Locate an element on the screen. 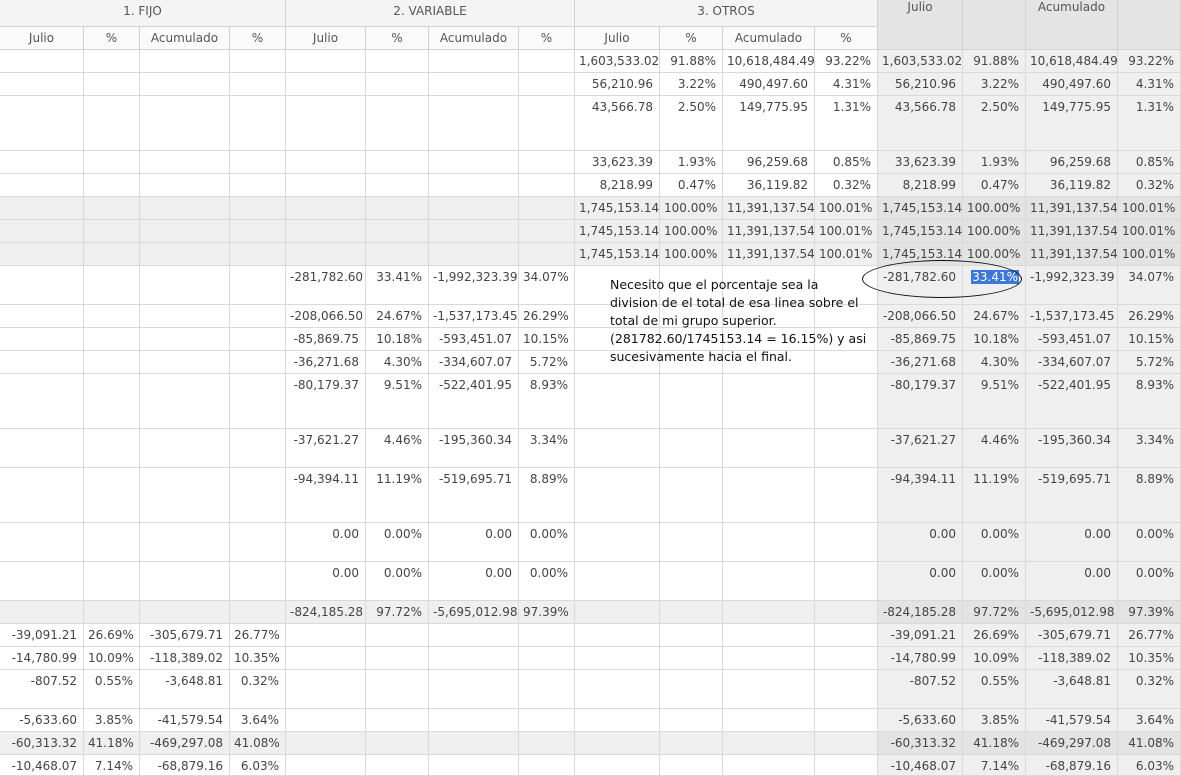 The image size is (1181, 776). table-cell: -85,869.75 is located at coordinates (326, 339).